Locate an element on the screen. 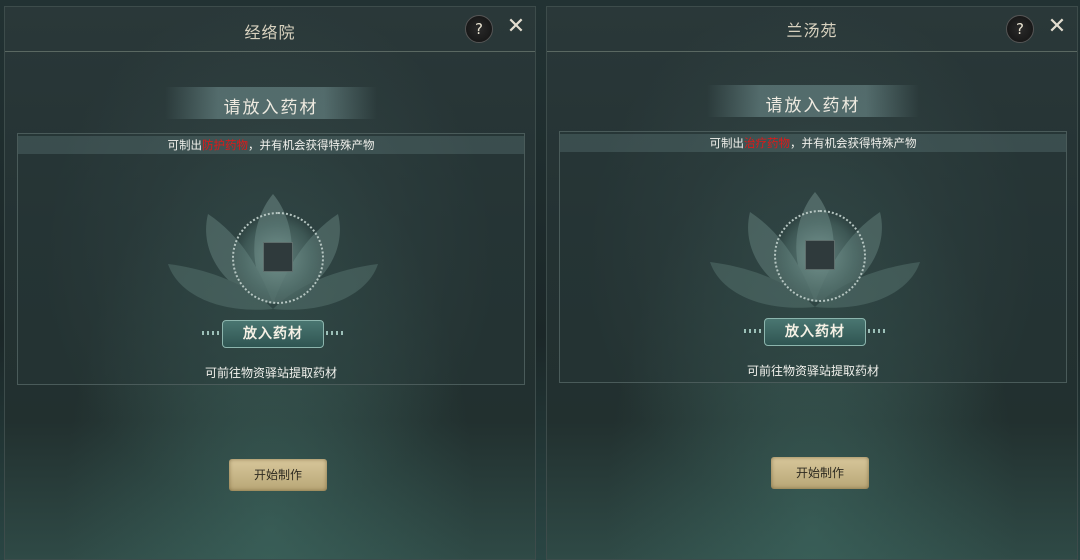  panel-titlebar: 经络院 ? ✕ is located at coordinates (270, 29).